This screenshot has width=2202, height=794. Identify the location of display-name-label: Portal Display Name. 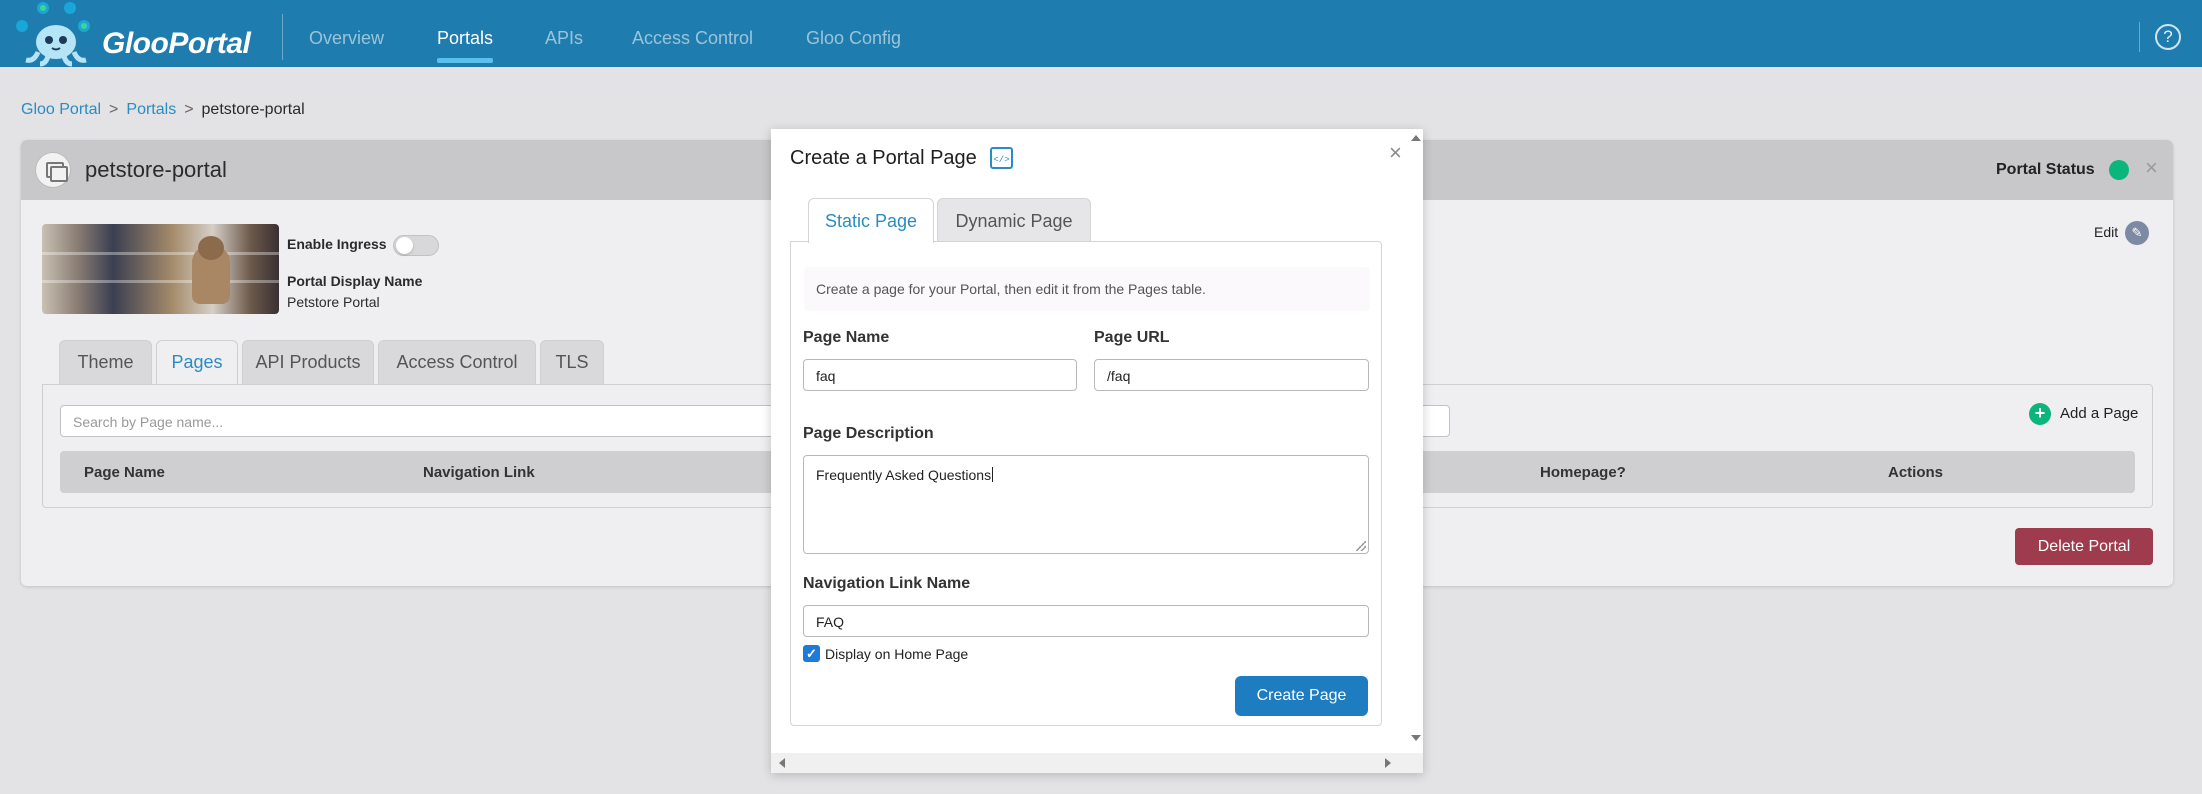
(355, 281).